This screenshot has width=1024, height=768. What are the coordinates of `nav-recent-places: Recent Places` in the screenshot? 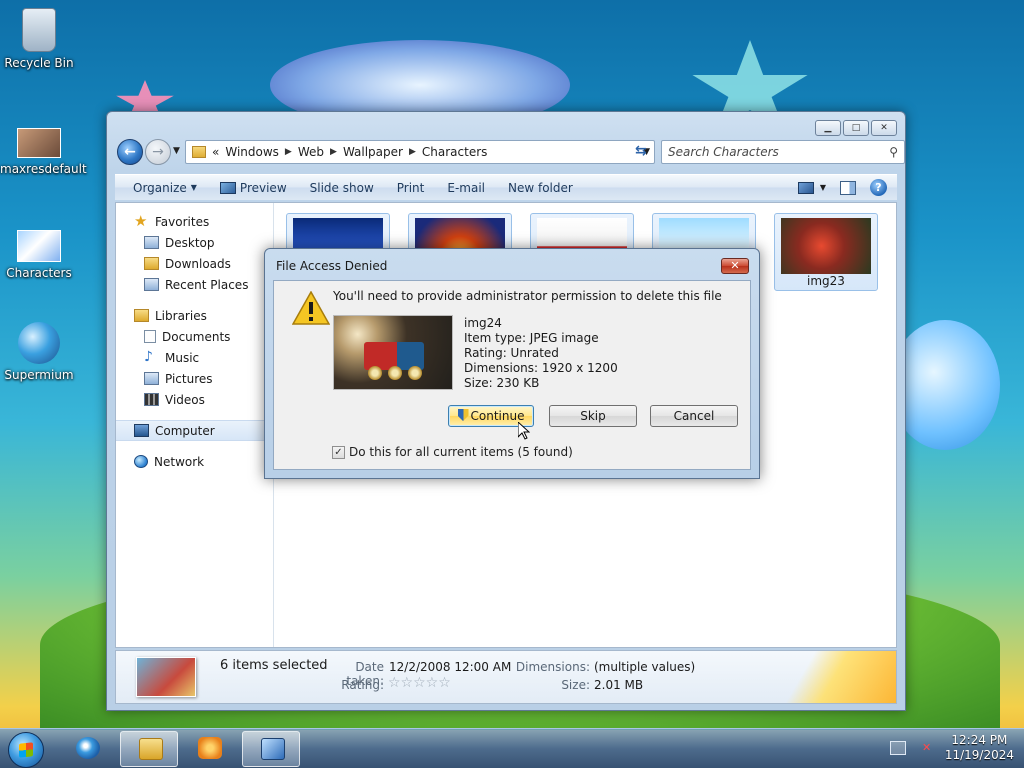 It's located at (194, 284).